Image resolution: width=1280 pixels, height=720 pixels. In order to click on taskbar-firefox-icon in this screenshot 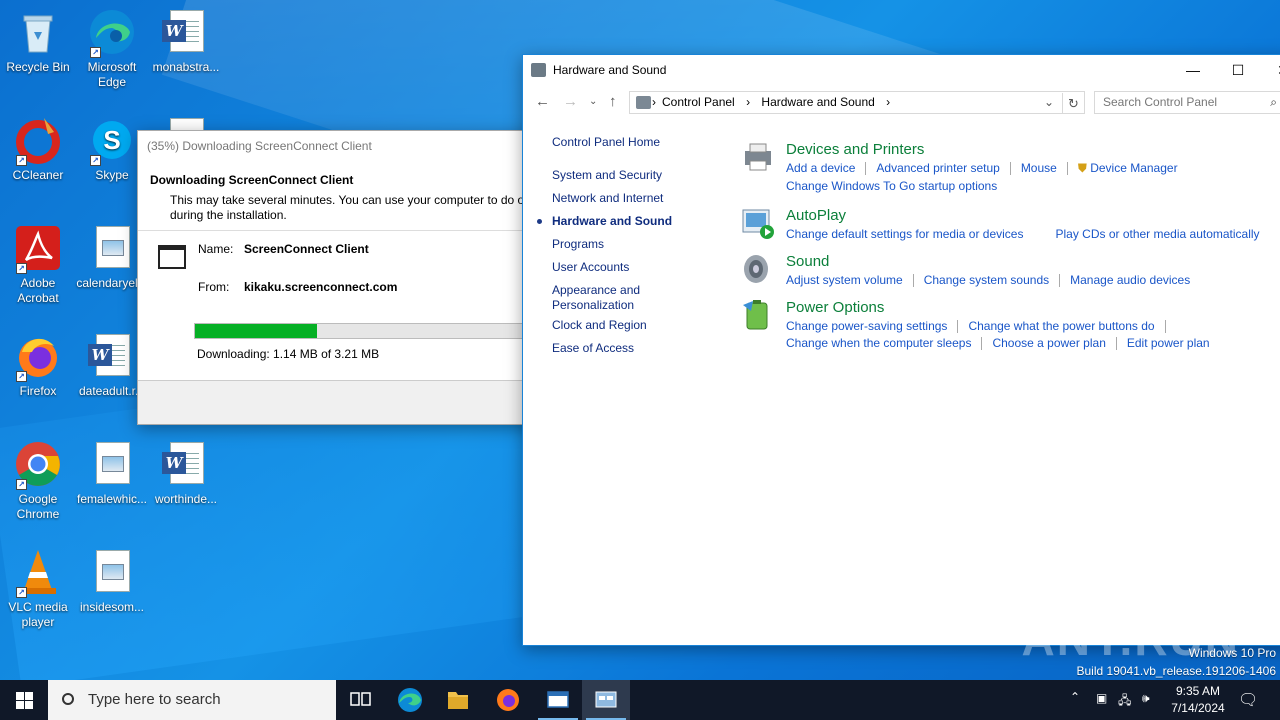, I will do `click(508, 700)`.